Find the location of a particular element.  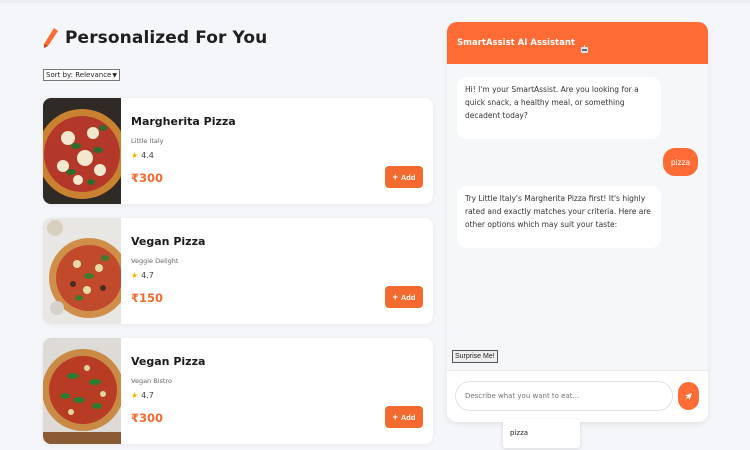

chat-input is located at coordinates (564, 396).